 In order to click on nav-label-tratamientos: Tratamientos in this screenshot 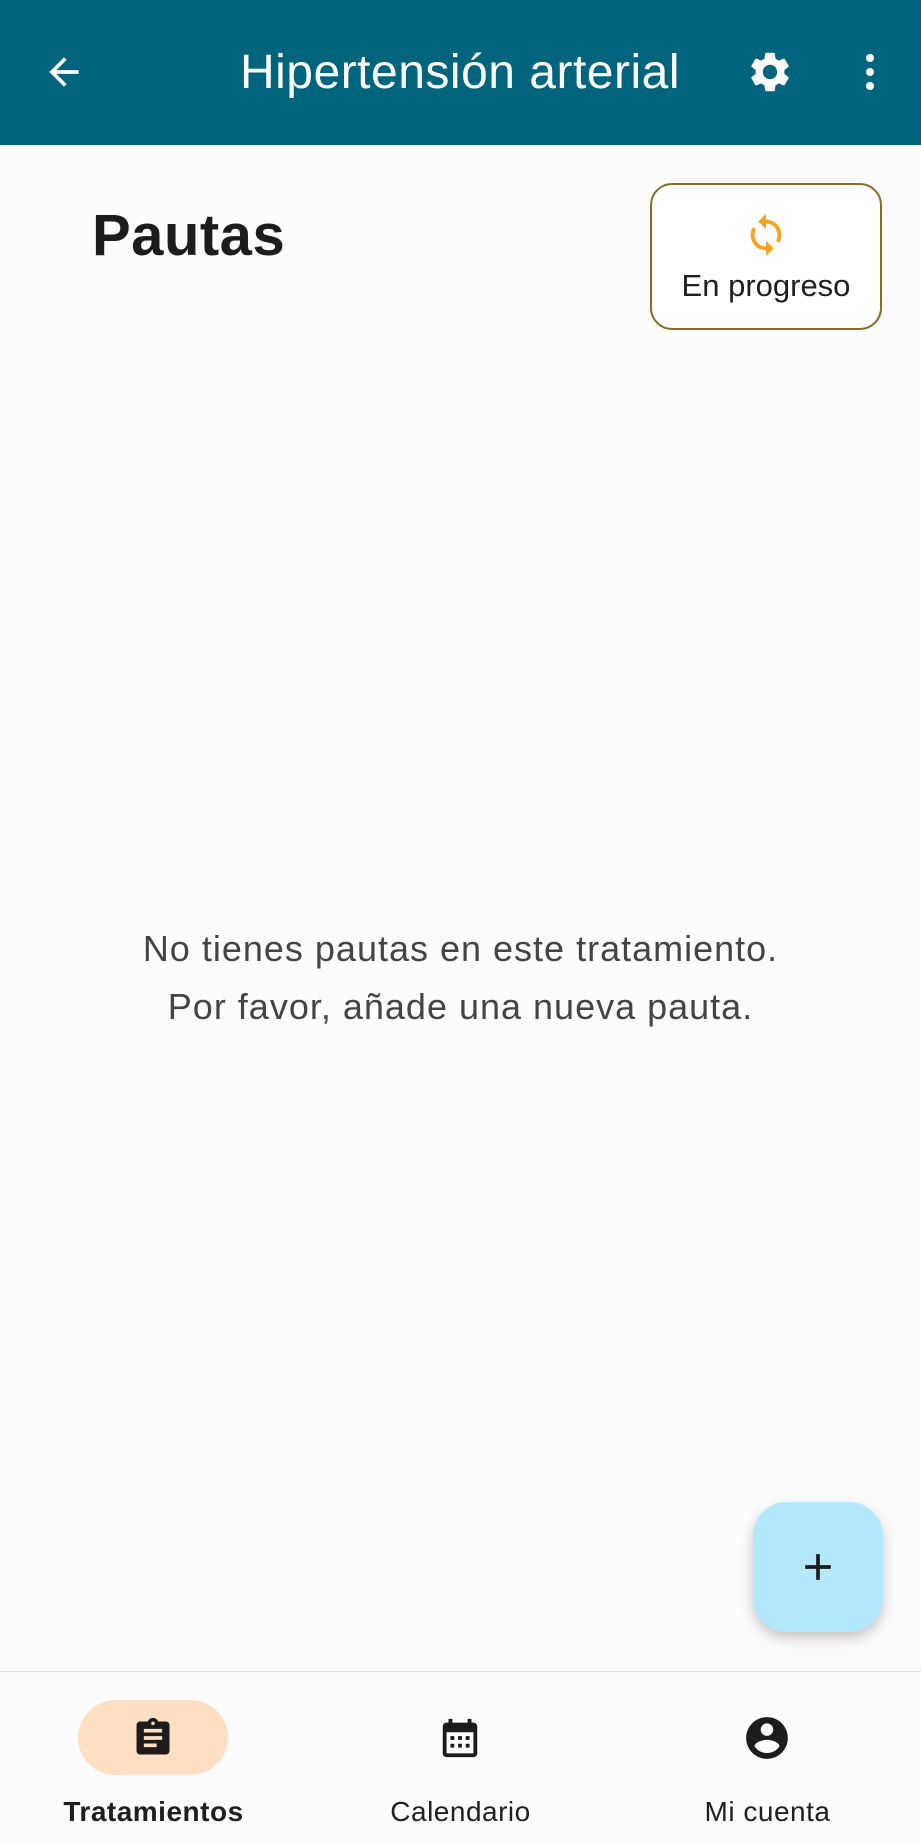, I will do `click(153, 1811)`.